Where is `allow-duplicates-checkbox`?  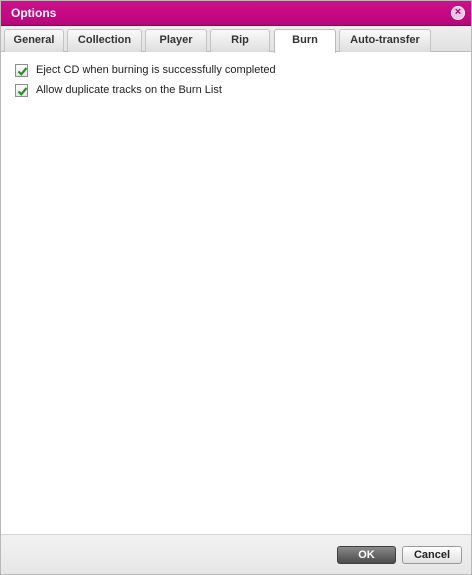 allow-duplicates-checkbox is located at coordinates (21, 90).